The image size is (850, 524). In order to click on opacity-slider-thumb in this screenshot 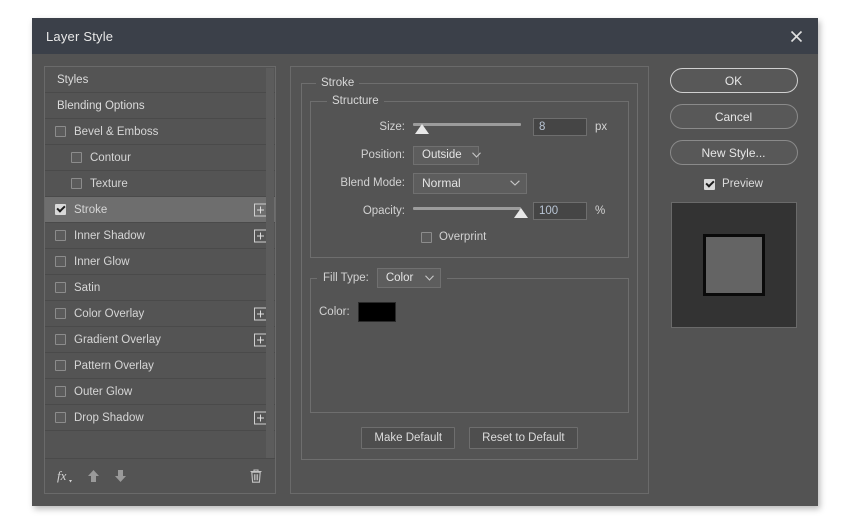, I will do `click(521, 213)`.